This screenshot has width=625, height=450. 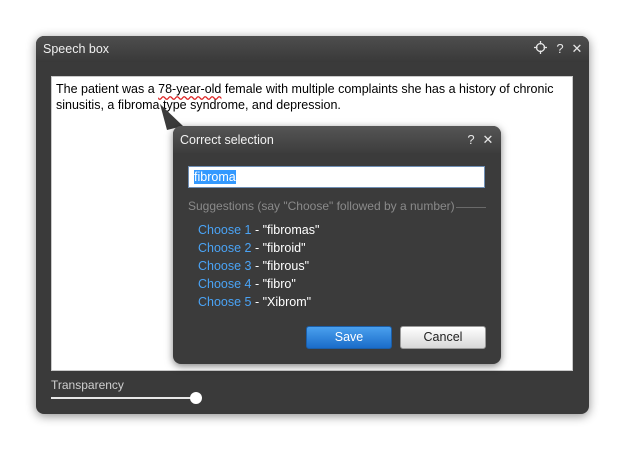 I want to click on suggestion-item-2: Choose 2 - "fibroid", so click(x=252, y=248).